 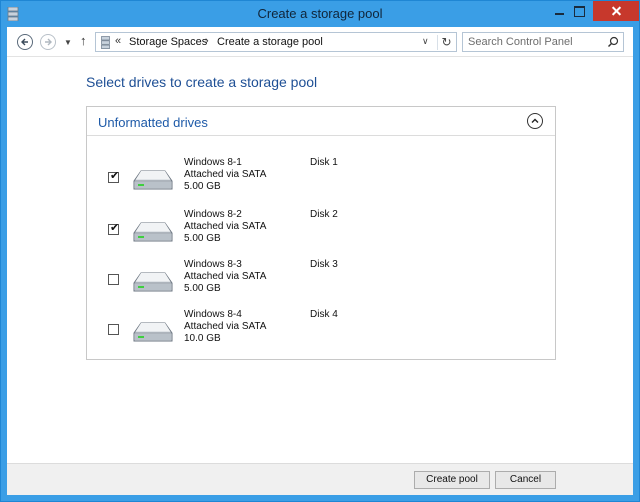 I want to click on create-pool-button: Create pool, so click(x=452, y=480).